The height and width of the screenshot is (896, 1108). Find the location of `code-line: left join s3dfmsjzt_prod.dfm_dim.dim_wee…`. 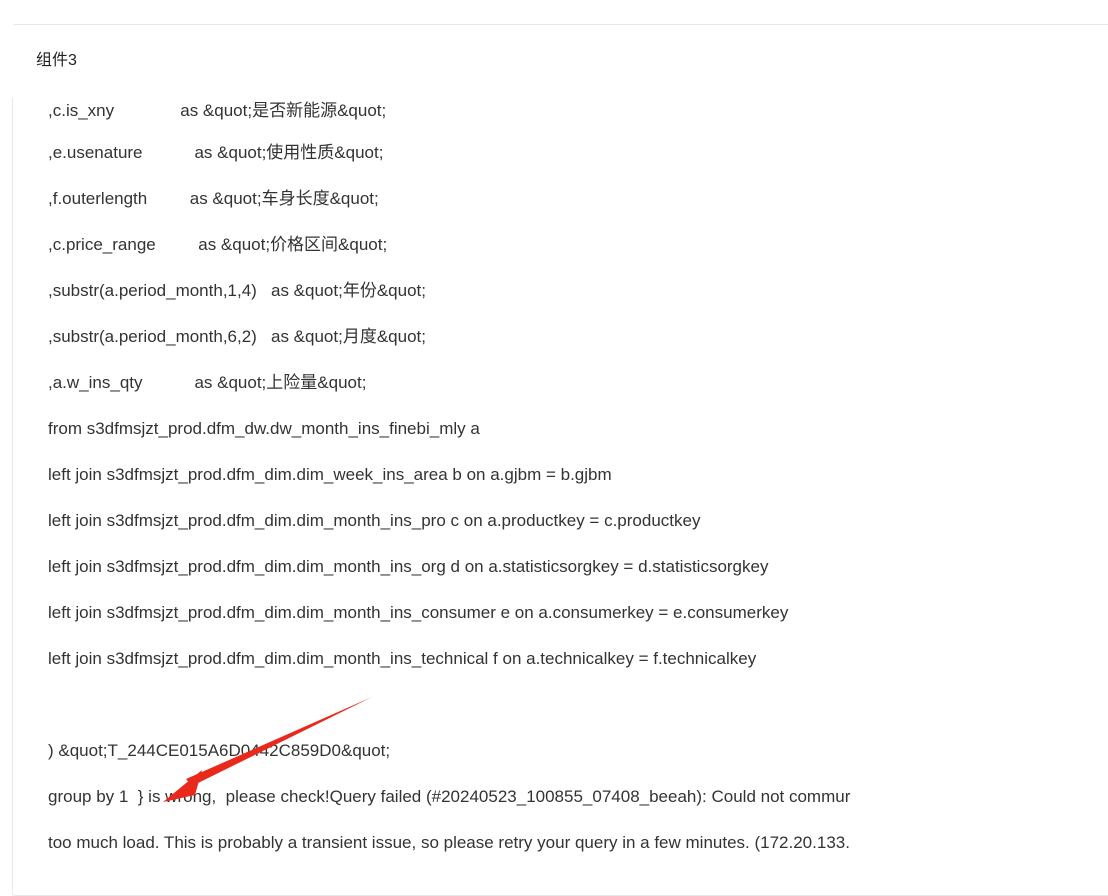

code-line: left join s3dfmsjzt_prod.dfm_dim.dim_wee… is located at coordinates (330, 474).